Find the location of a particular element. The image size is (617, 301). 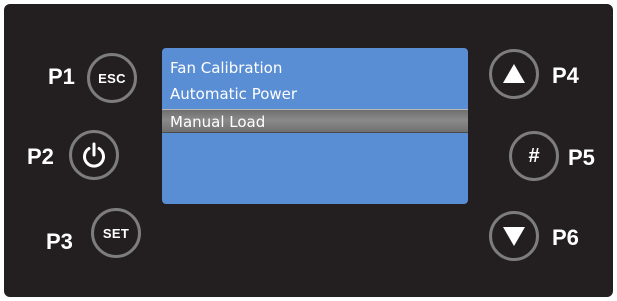

menu-item-fan-calibration: Fan Calibration is located at coordinates (315, 68).